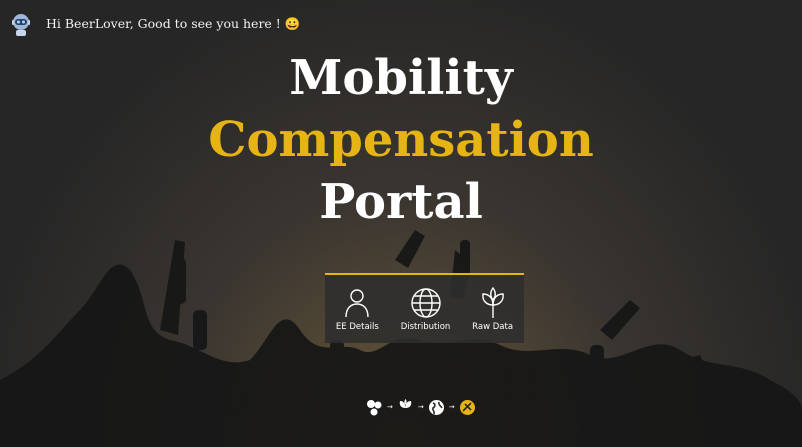 This screenshot has height=447, width=802. I want to click on nav-item-label: Distribution, so click(425, 327).